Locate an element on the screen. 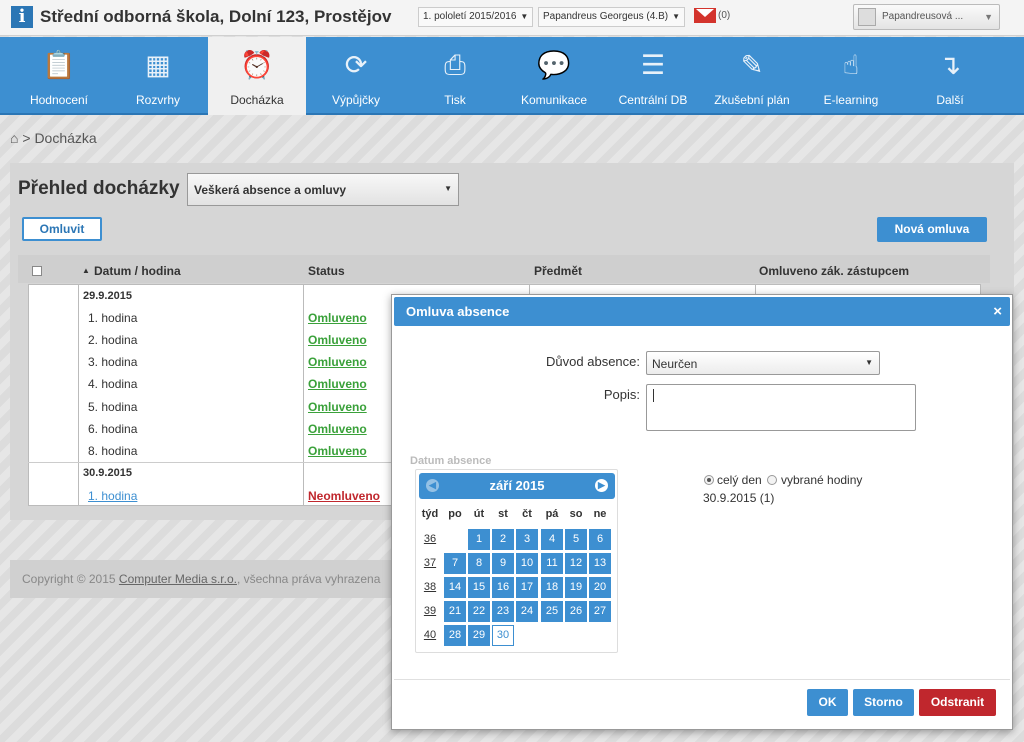  nav-vypujcky: ⟳ Výpůjčky is located at coordinates (356, 76).